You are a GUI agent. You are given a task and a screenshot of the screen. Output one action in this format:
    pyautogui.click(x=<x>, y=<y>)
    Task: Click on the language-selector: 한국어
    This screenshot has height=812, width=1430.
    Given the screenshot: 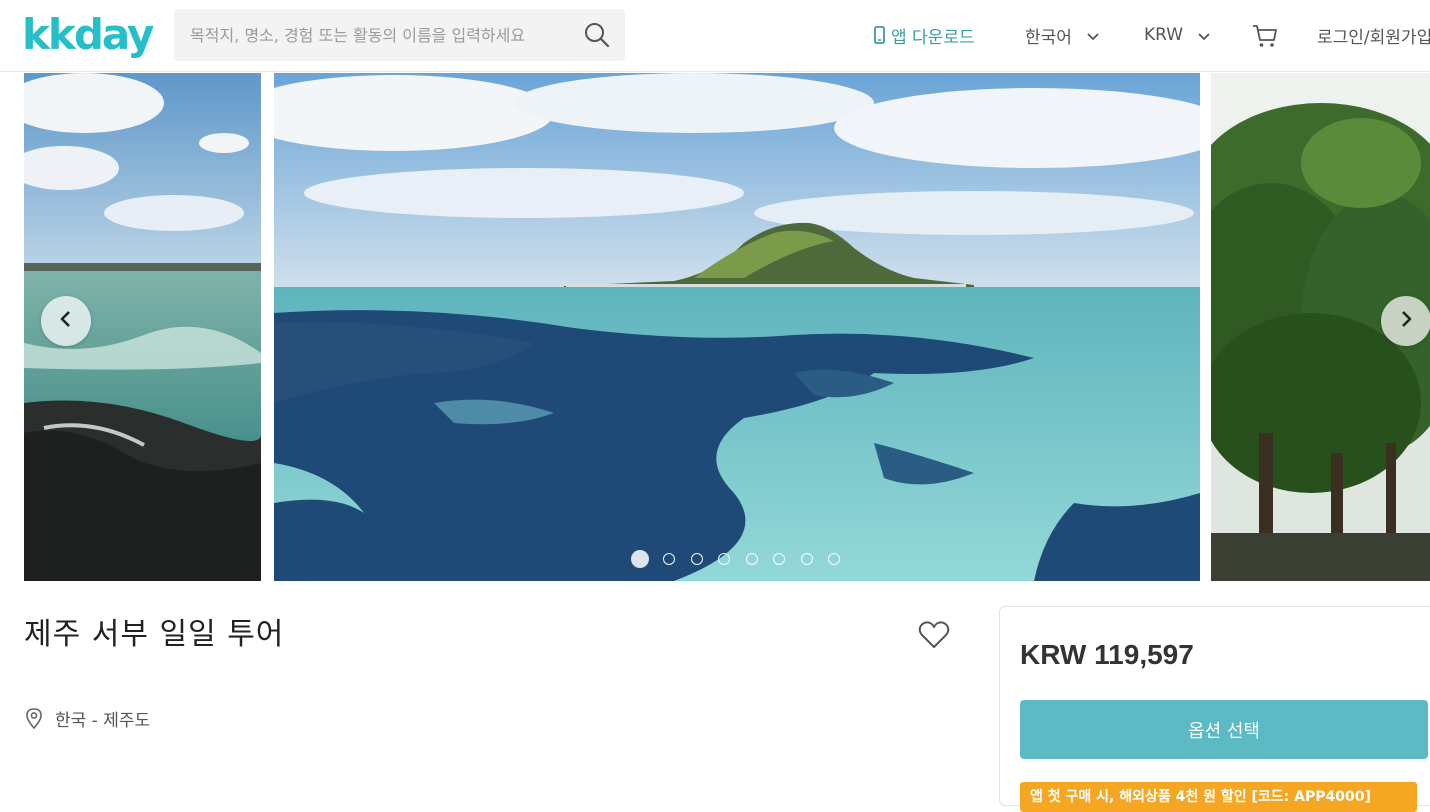 What is the action you would take?
    pyautogui.click(x=1062, y=35)
    